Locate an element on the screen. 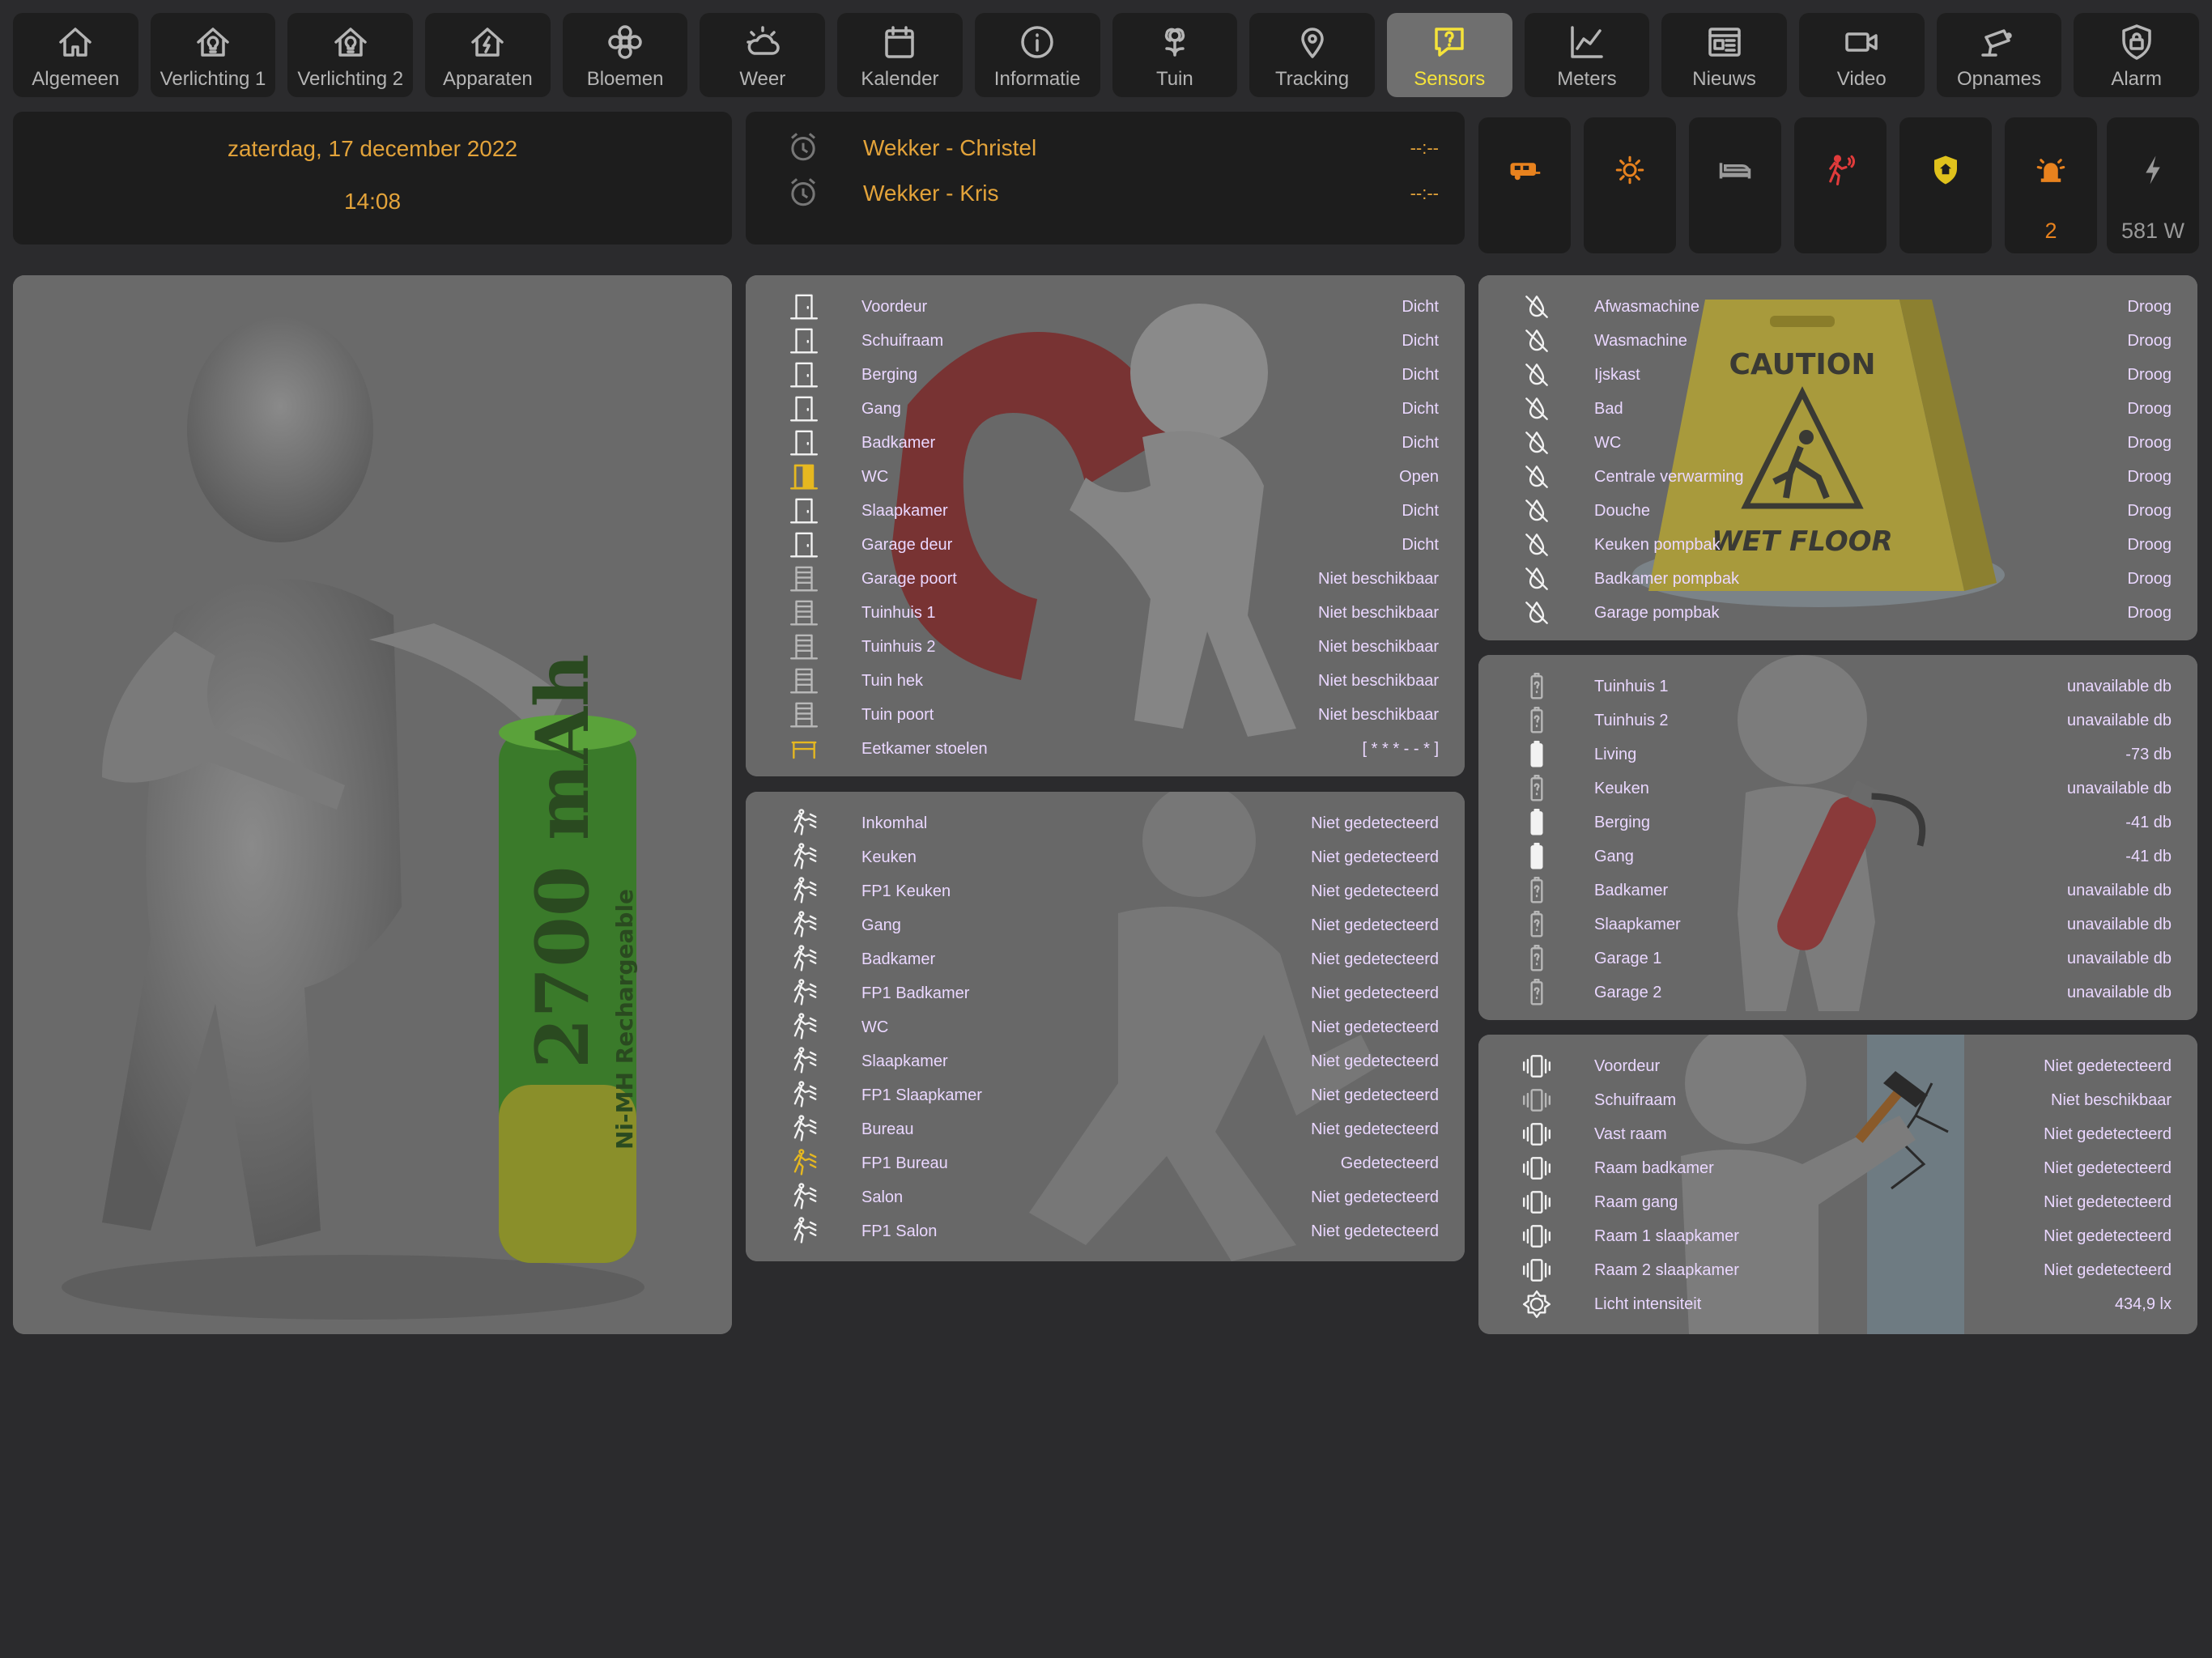 The height and width of the screenshot is (1658, 2212). motion-row-gang: Gang Niet gedetecteerd is located at coordinates (1105, 925).